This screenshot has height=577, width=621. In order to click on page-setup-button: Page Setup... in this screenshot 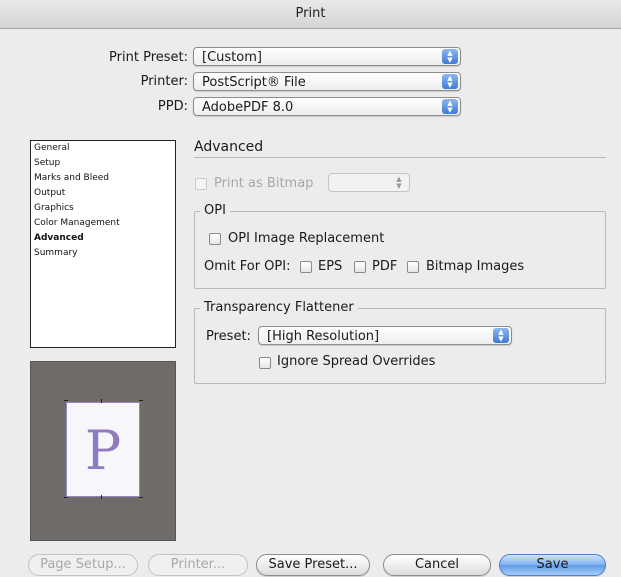, I will do `click(83, 565)`.